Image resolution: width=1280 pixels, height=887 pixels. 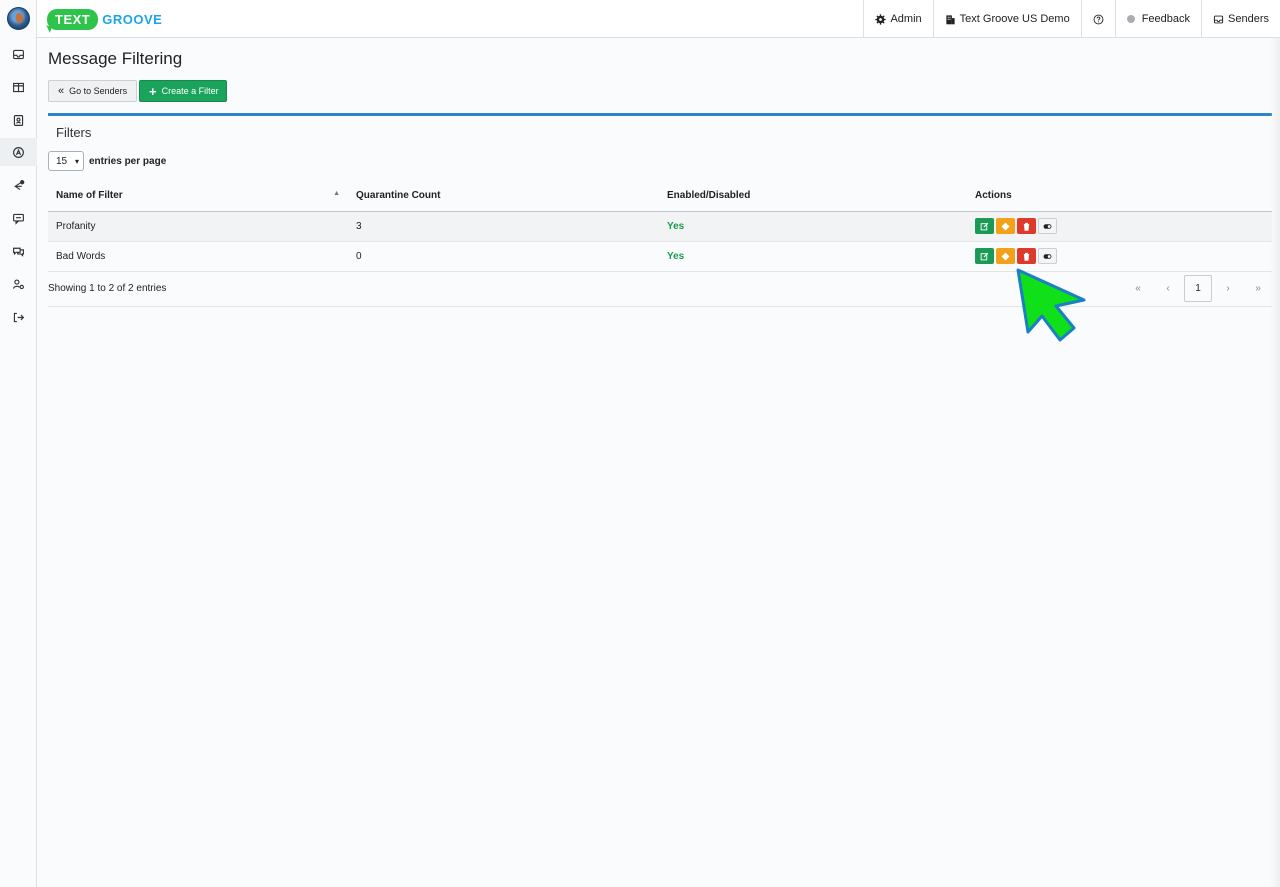 I want to click on compass-icon, so click(x=18, y=152).